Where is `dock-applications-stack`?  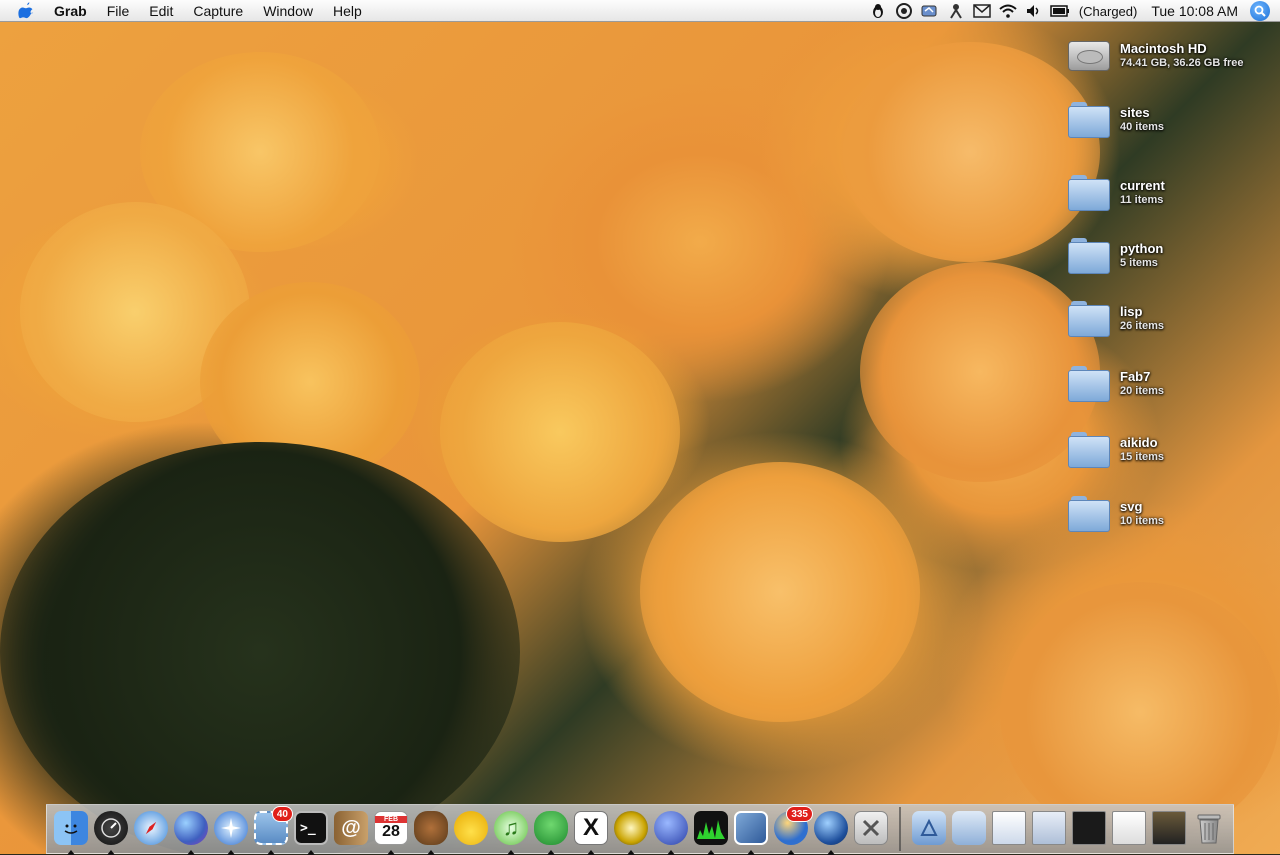 dock-applications-stack is located at coordinates (929, 828).